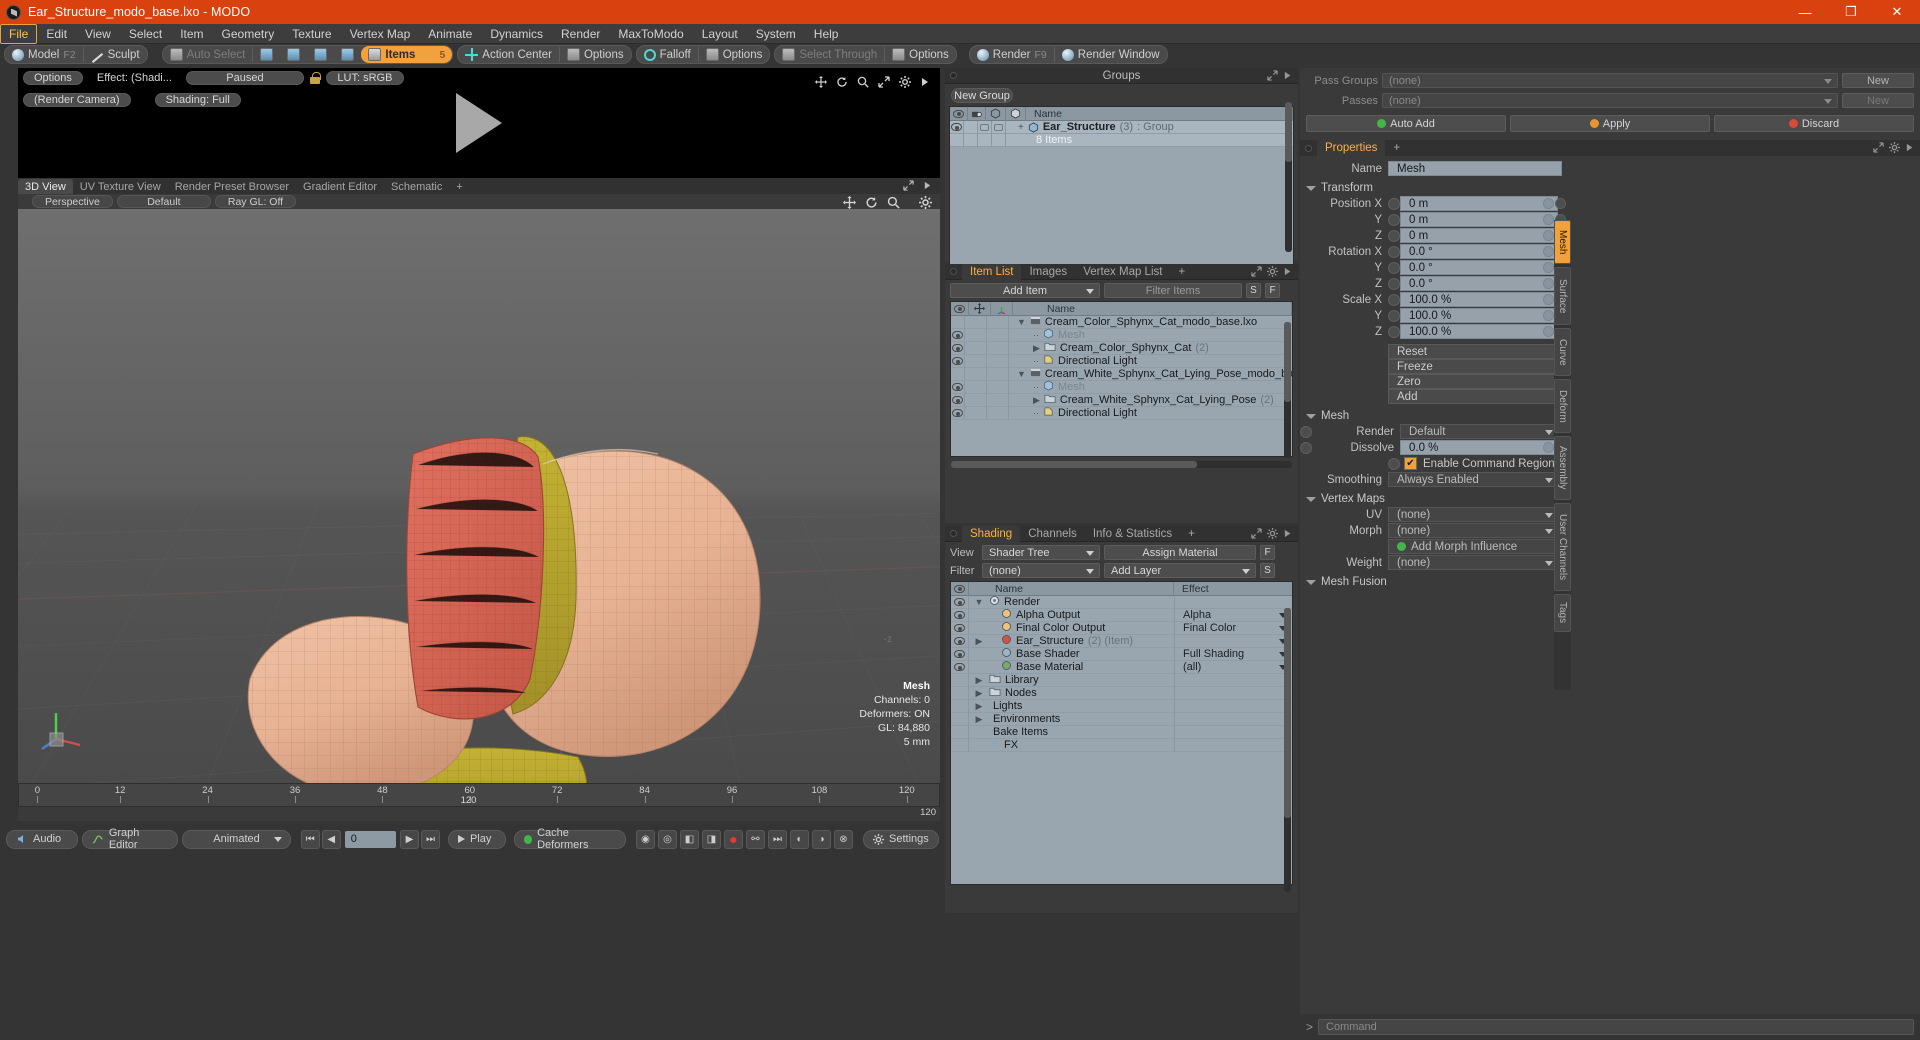 This screenshot has height=1040, width=1920. I want to click on action-center-options-button: Options, so click(595, 54).